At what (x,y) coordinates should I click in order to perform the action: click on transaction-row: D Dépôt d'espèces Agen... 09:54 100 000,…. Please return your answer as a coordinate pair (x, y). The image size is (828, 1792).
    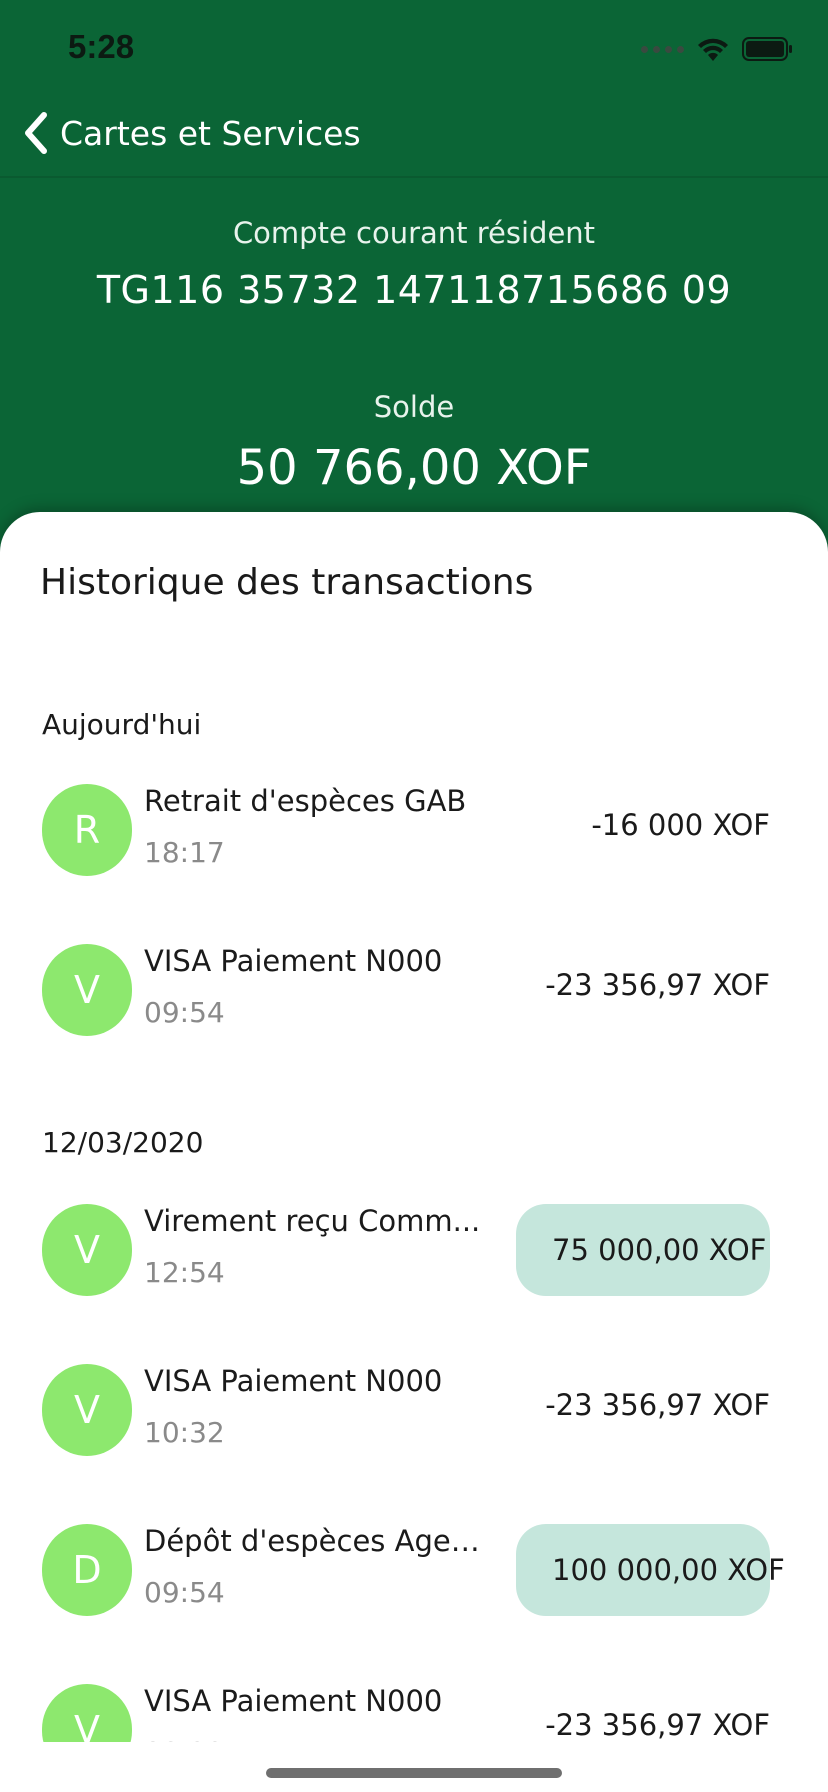
    Looking at the image, I should click on (413, 1570).